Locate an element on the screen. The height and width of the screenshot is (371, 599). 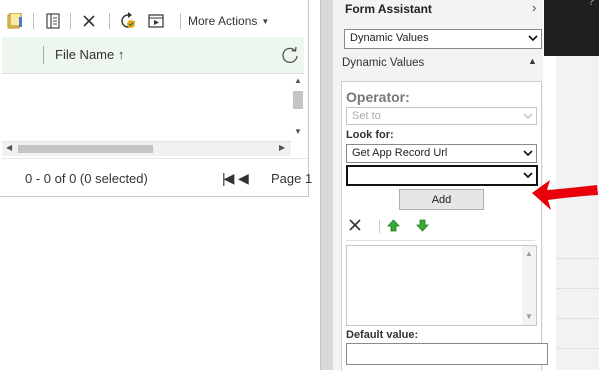
more-actions-menu: More Actions ▼ is located at coordinates (228, 21).